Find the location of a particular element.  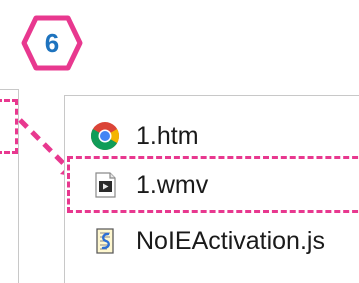

file-name: NoIEActivation.js is located at coordinates (230, 240).